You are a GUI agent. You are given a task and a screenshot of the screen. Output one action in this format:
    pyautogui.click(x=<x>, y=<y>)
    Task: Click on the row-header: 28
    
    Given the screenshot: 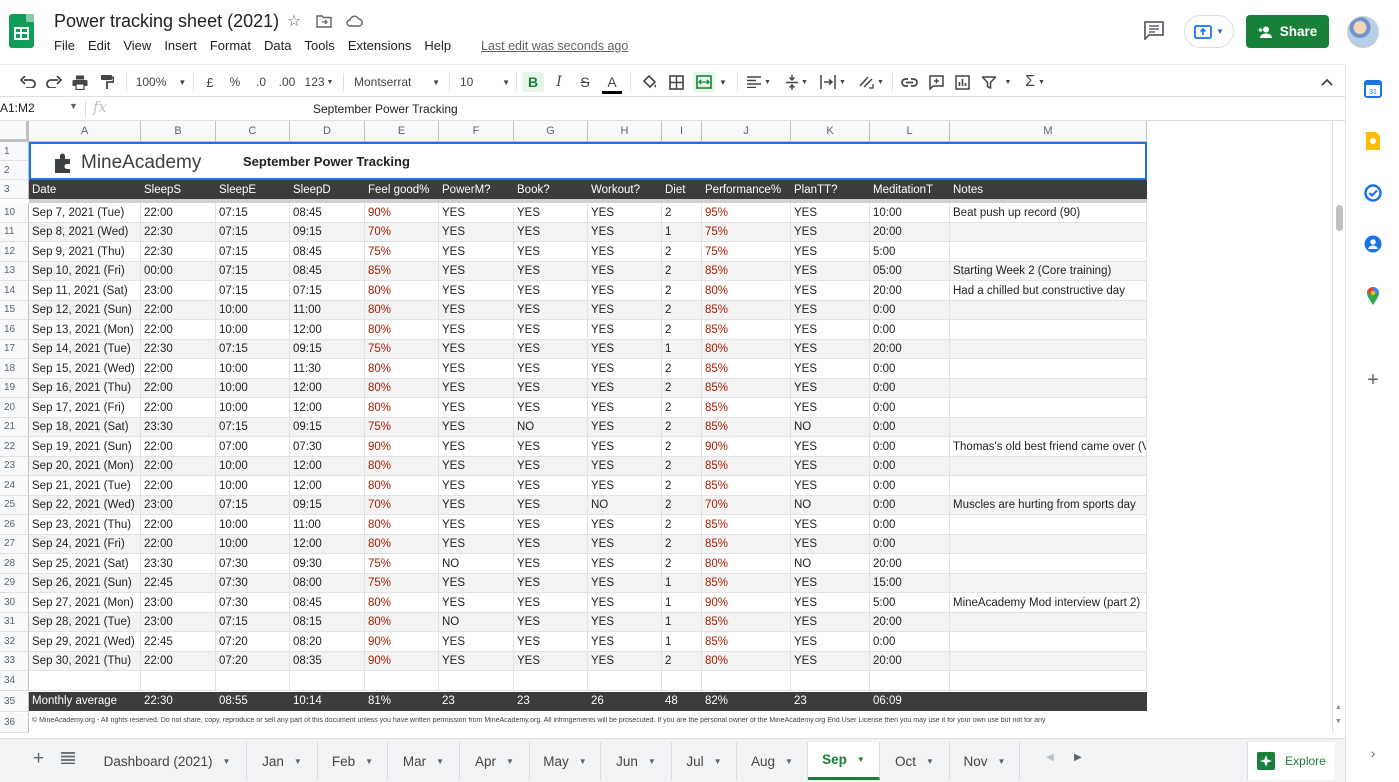 What is the action you would take?
    pyautogui.click(x=14, y=564)
    